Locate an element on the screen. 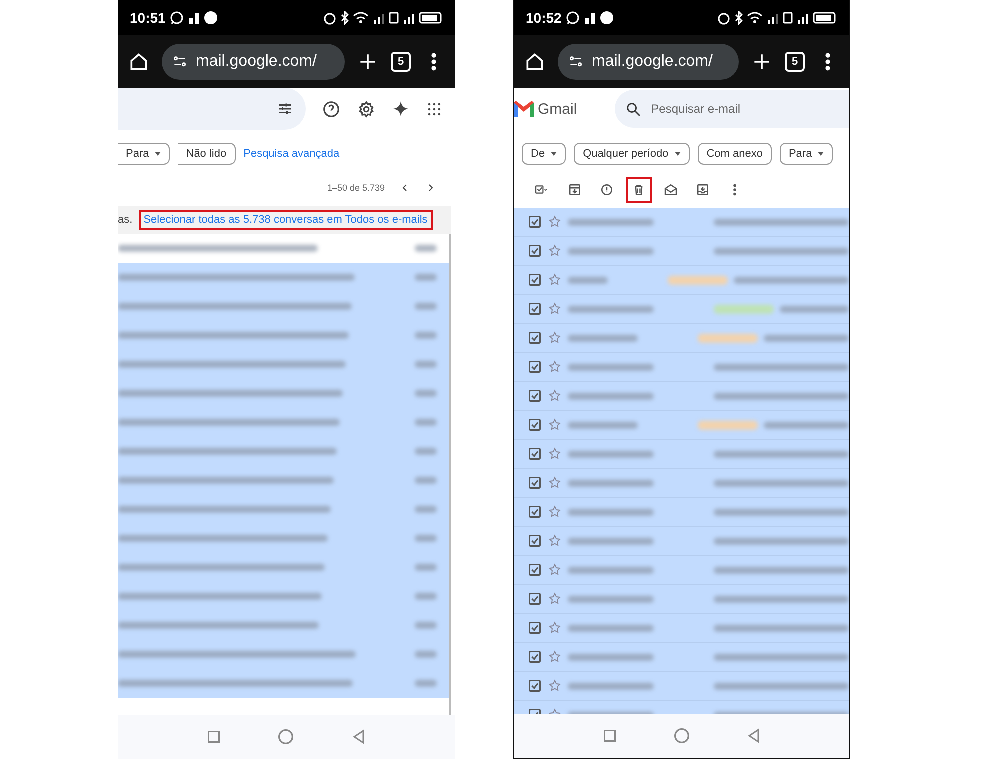 This screenshot has height=759, width=984. pagination-text: 1–50 de 5.739 is located at coordinates (356, 188).